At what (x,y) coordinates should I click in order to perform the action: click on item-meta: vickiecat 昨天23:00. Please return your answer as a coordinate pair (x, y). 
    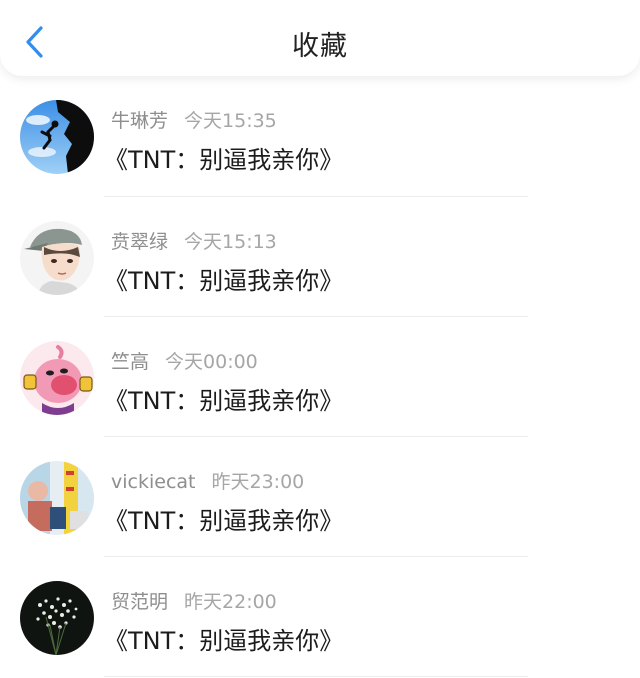
    Looking at the image, I should click on (207, 480).